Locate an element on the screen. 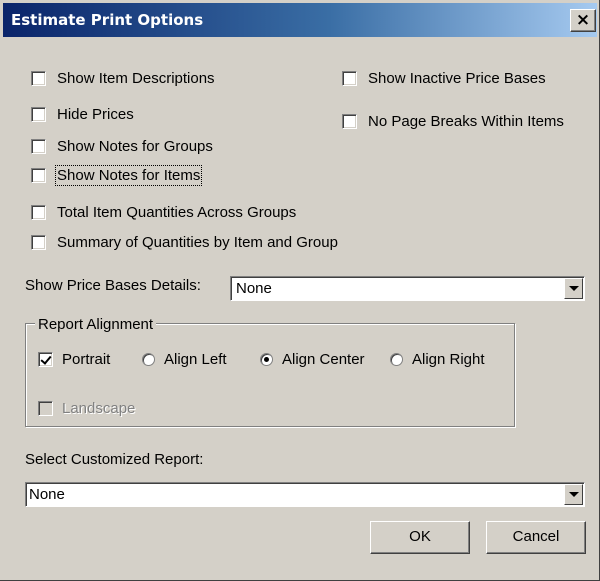  show-notes-groups-checkbox: Show Notes for Groups is located at coordinates (122, 146).